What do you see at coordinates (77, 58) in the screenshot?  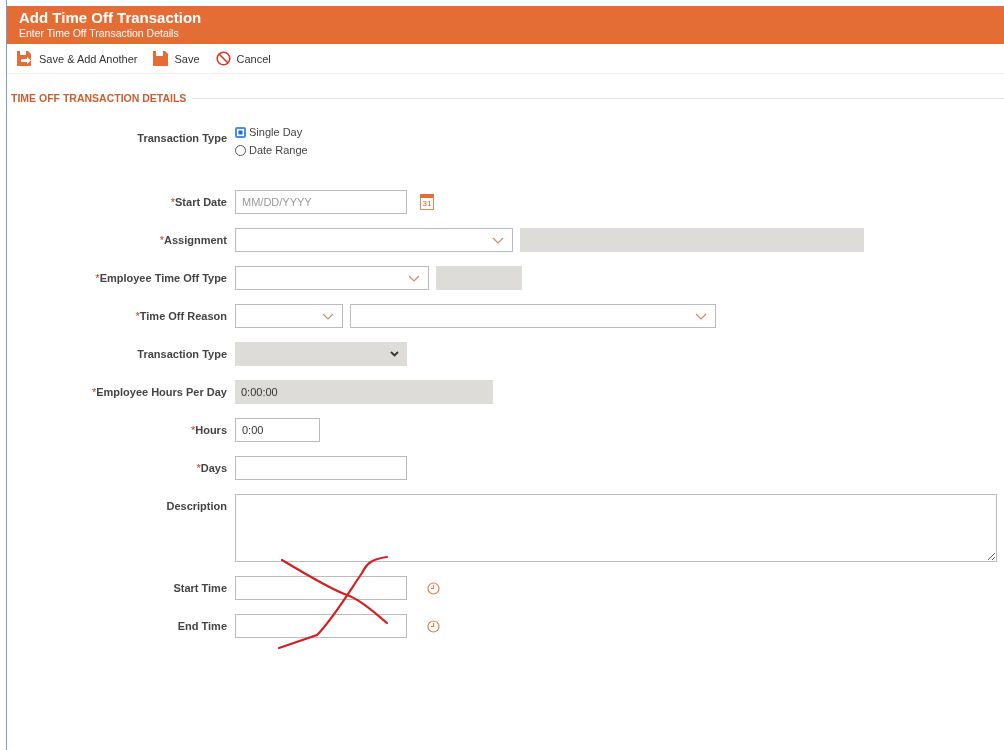 I see `save-add-button: Save & Add Another` at bounding box center [77, 58].